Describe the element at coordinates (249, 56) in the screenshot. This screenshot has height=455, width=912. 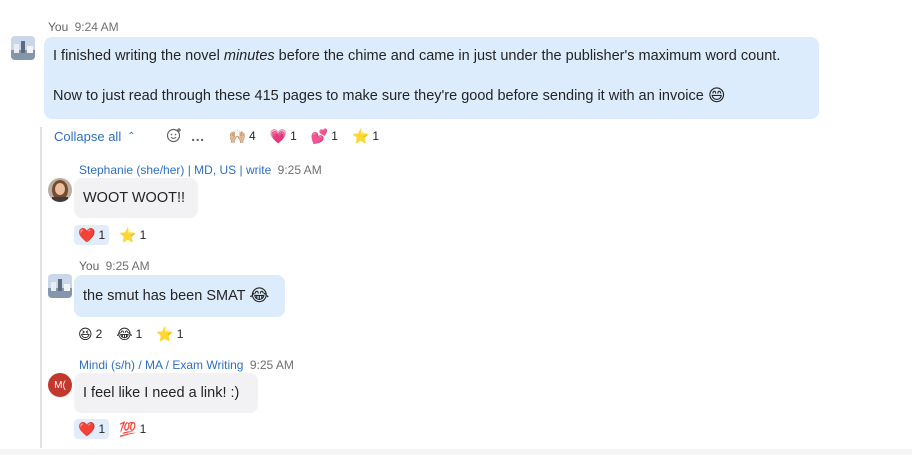
I see `emphasis-text: minutes` at that location.